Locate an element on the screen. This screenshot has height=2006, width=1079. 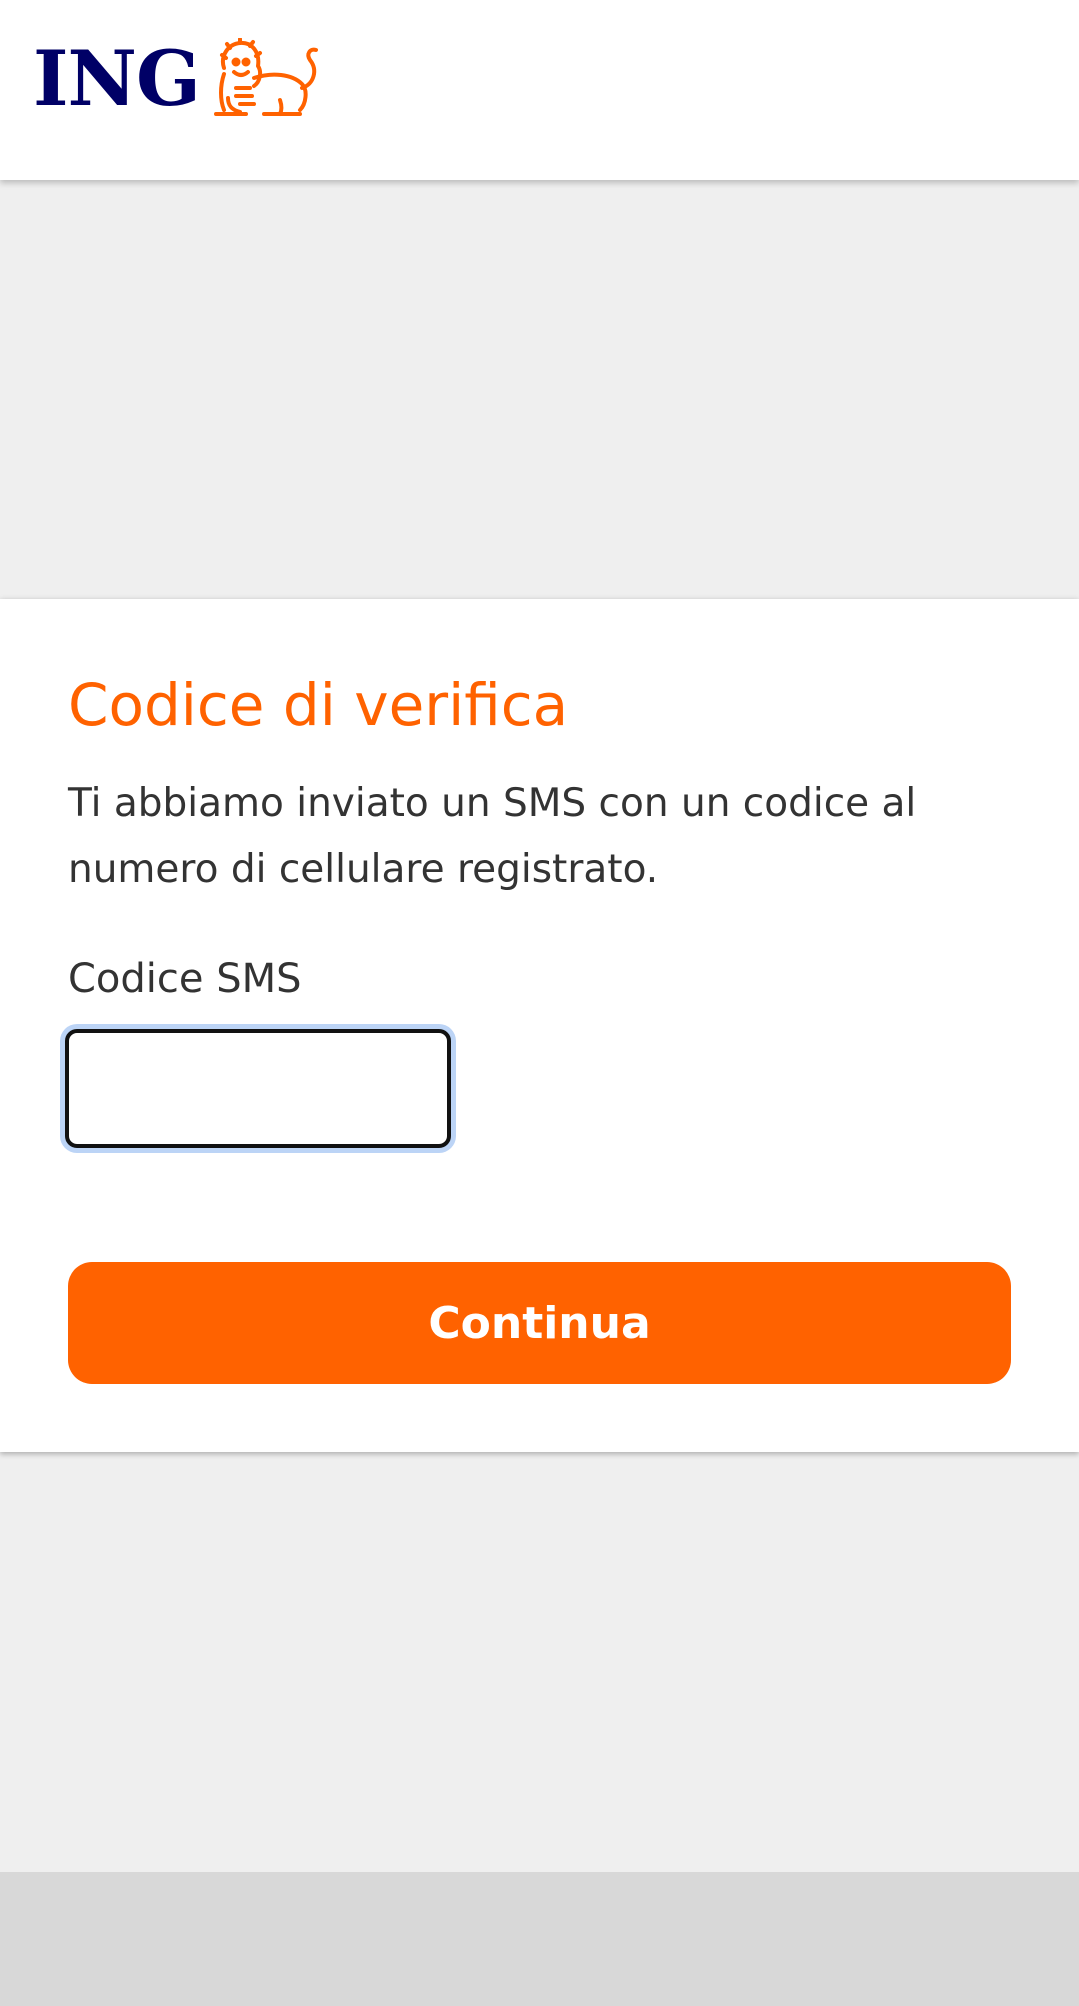
logo-text: ING is located at coordinates (117, 78).